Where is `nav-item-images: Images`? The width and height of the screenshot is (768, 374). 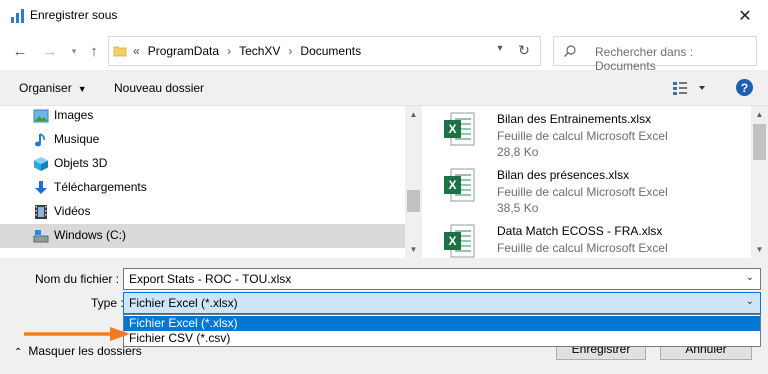 nav-item-images: Images is located at coordinates (202, 117).